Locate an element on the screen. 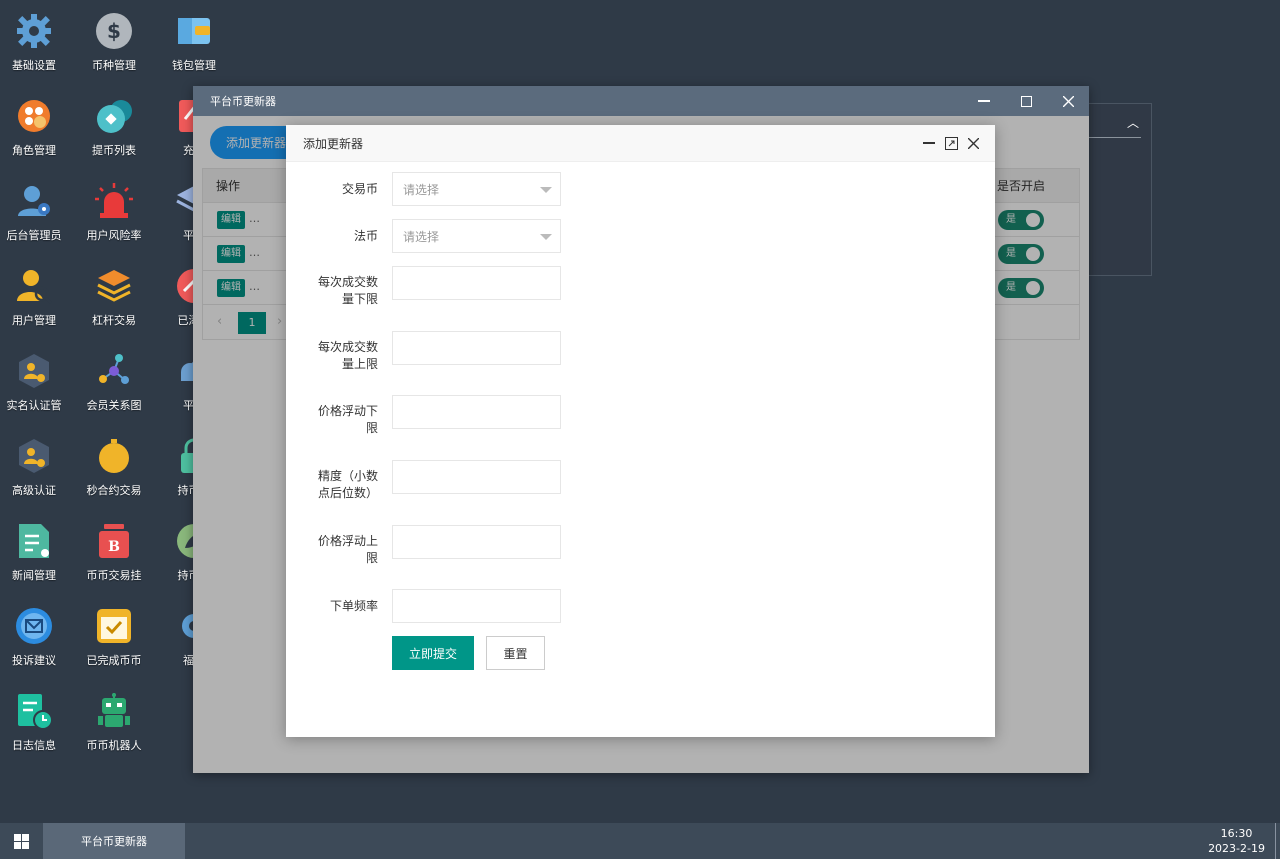  advanced-verify-icon is located at coordinates (34, 456).